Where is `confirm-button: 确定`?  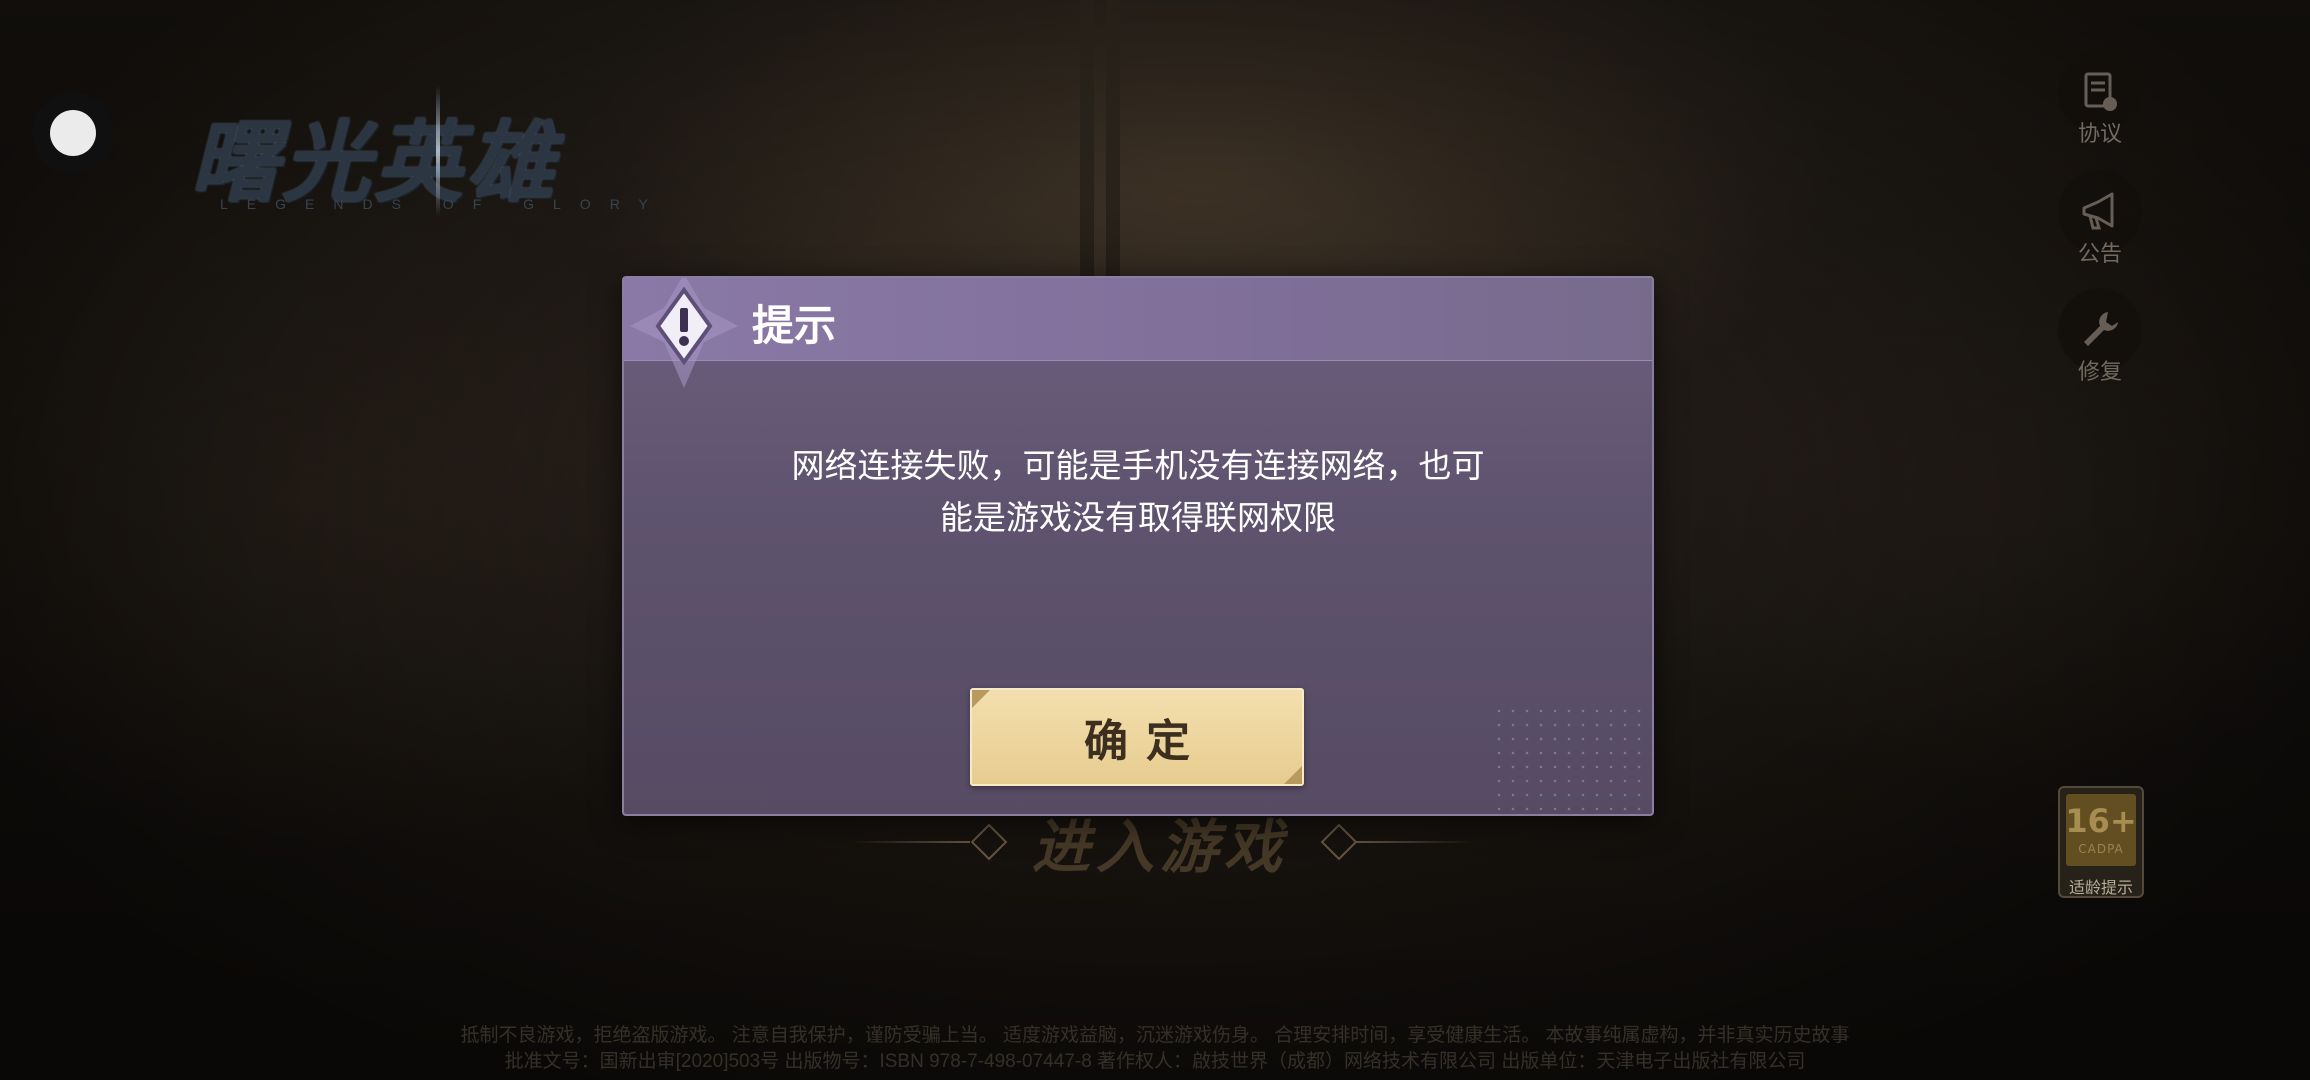 confirm-button: 确定 is located at coordinates (1137, 737).